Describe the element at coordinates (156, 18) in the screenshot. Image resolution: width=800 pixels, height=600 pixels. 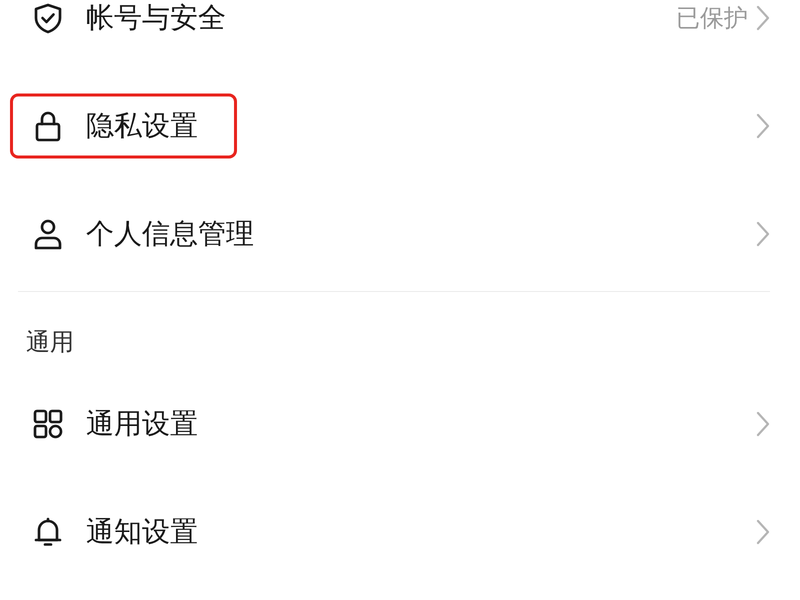
I see `setting-label: 帐号与安全` at that location.